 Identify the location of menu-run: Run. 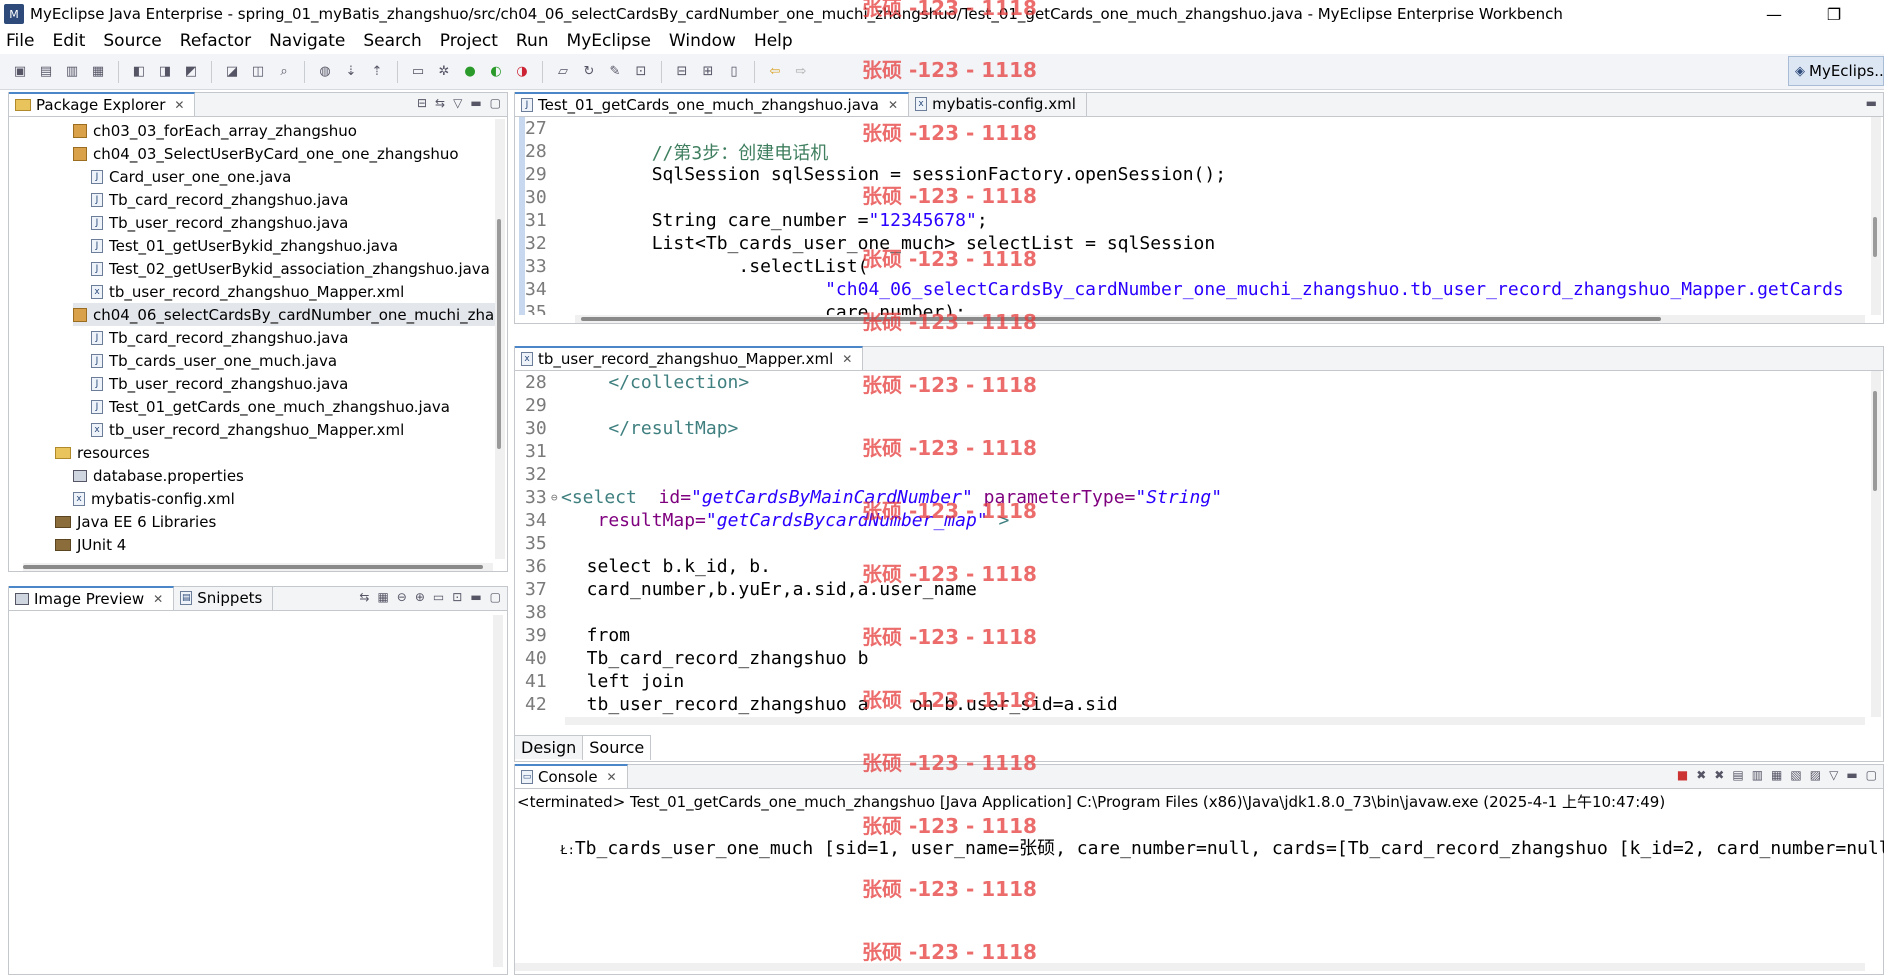
(532, 41).